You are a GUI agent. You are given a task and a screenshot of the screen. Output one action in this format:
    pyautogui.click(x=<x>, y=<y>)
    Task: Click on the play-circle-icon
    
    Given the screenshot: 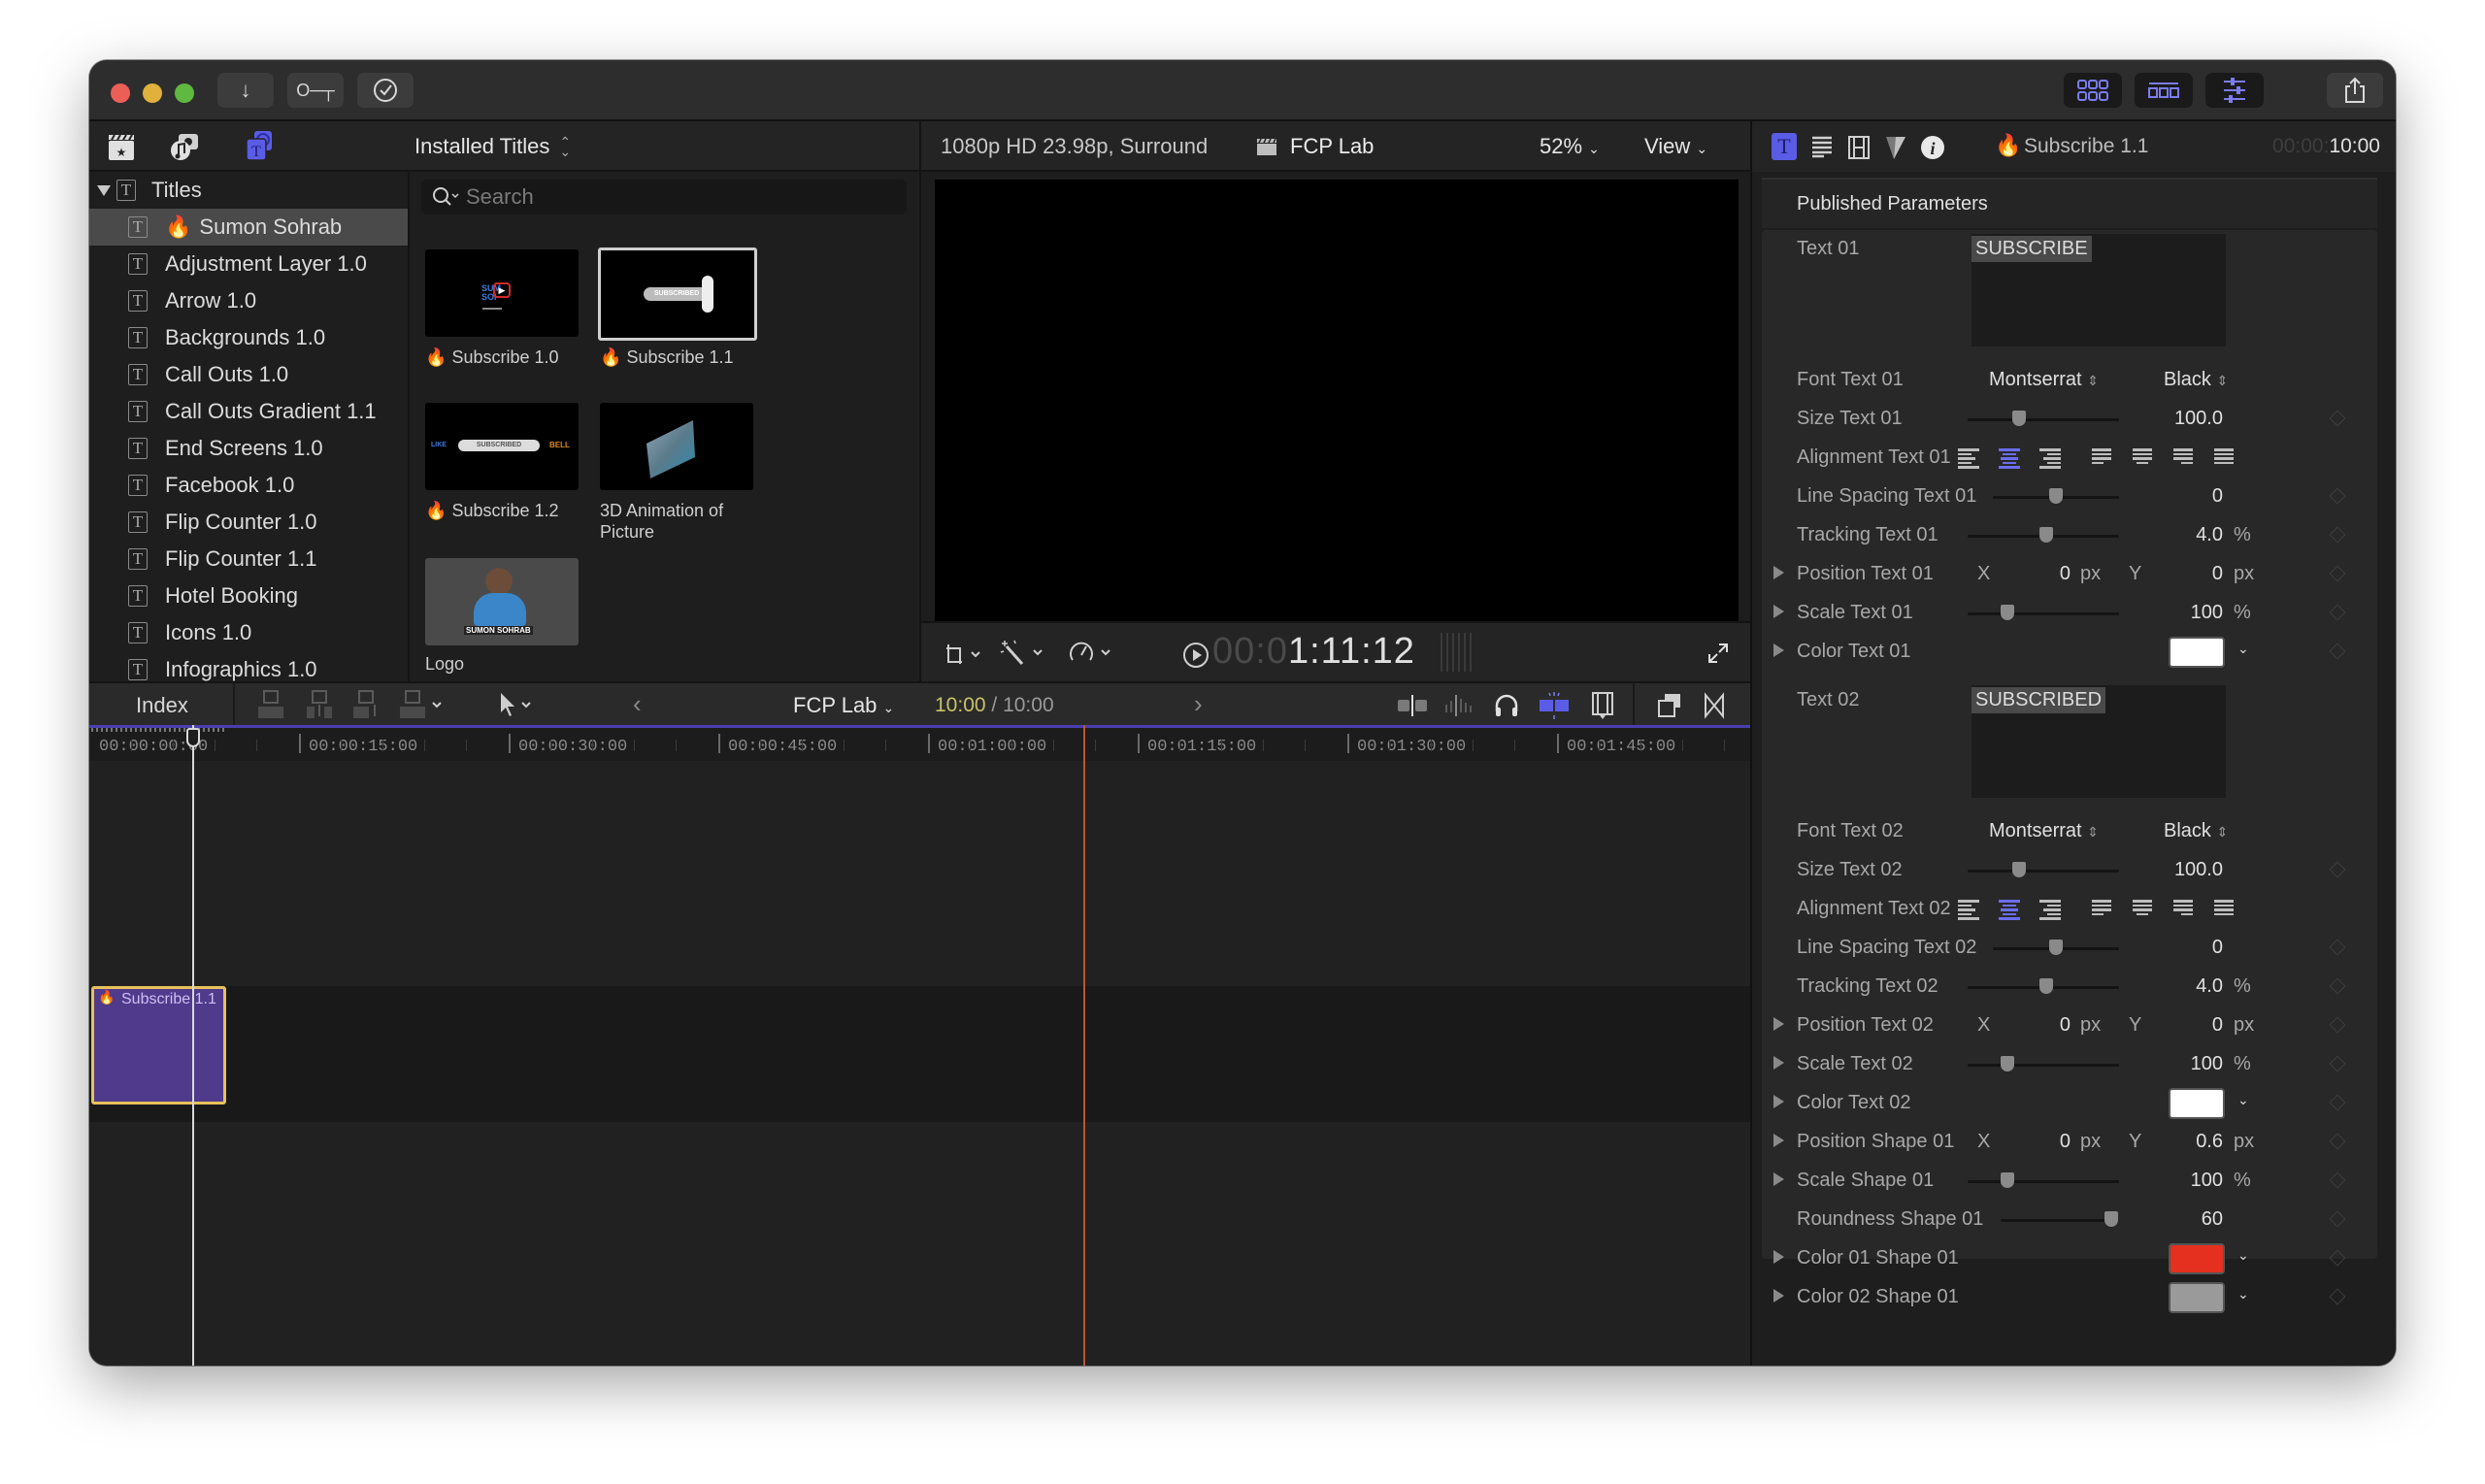 What is the action you would take?
    pyautogui.click(x=1196, y=655)
    